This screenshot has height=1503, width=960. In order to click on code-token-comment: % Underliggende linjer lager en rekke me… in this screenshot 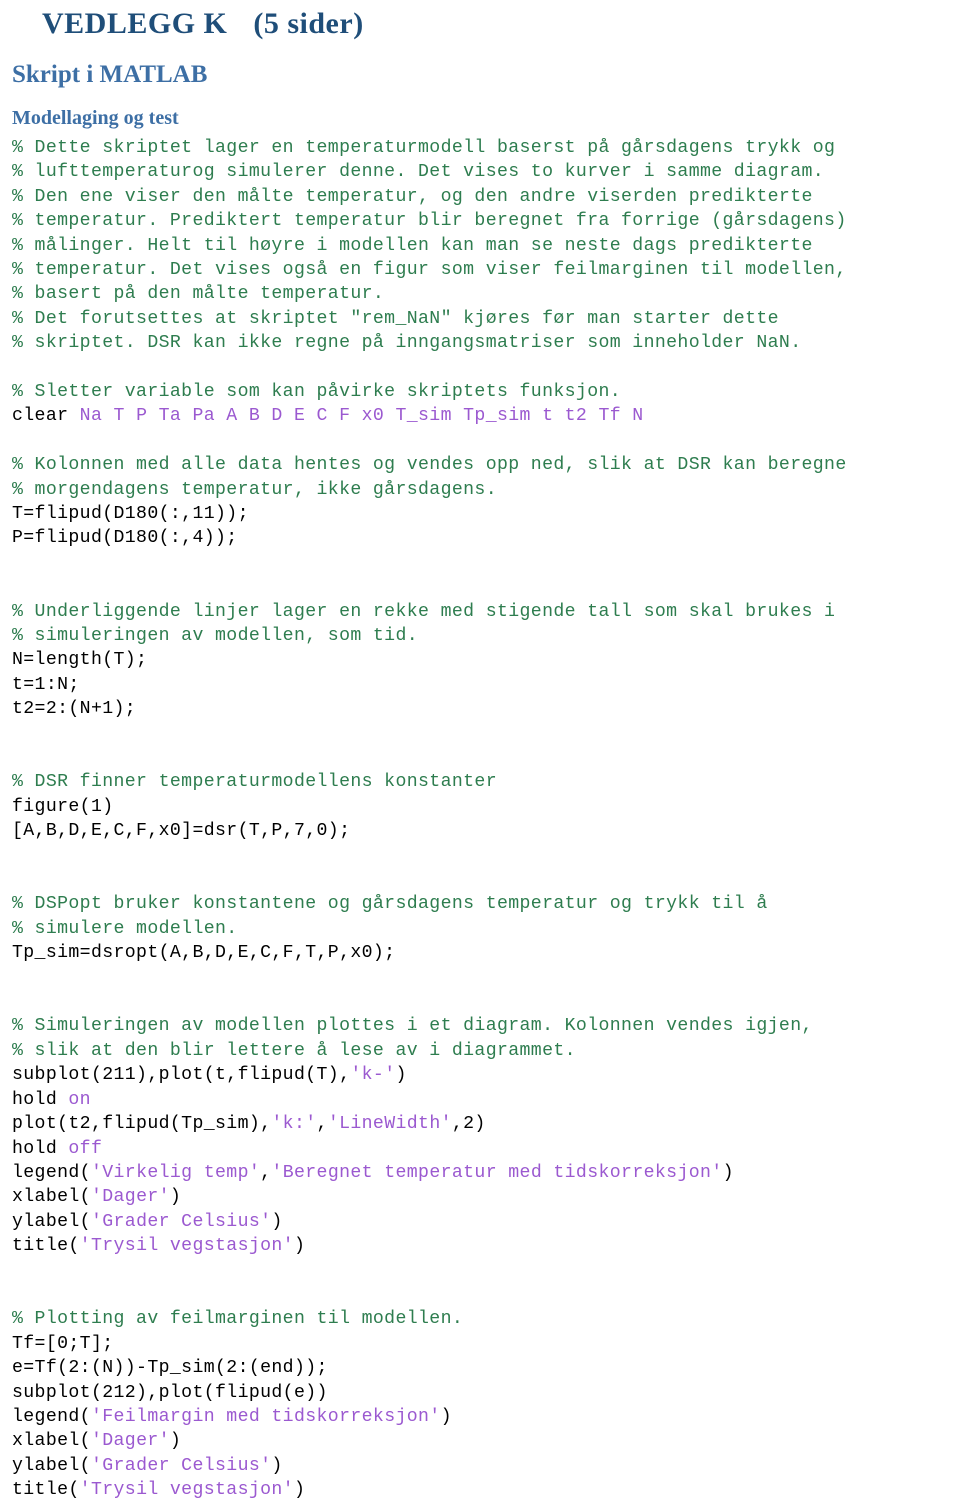, I will do `click(424, 611)`.